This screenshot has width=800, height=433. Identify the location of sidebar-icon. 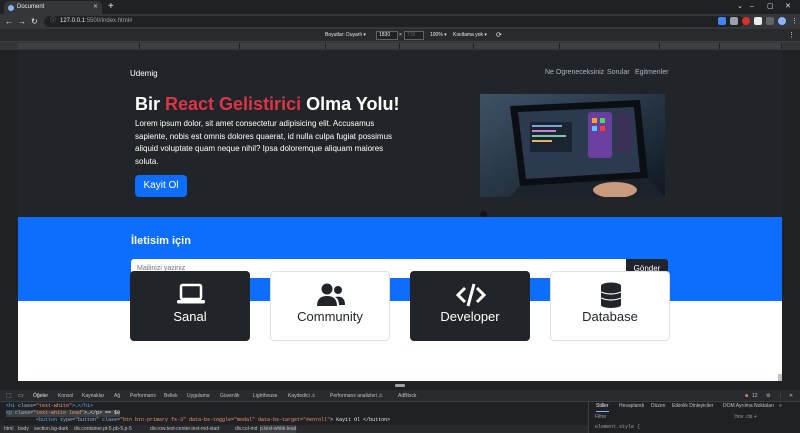
(770, 21).